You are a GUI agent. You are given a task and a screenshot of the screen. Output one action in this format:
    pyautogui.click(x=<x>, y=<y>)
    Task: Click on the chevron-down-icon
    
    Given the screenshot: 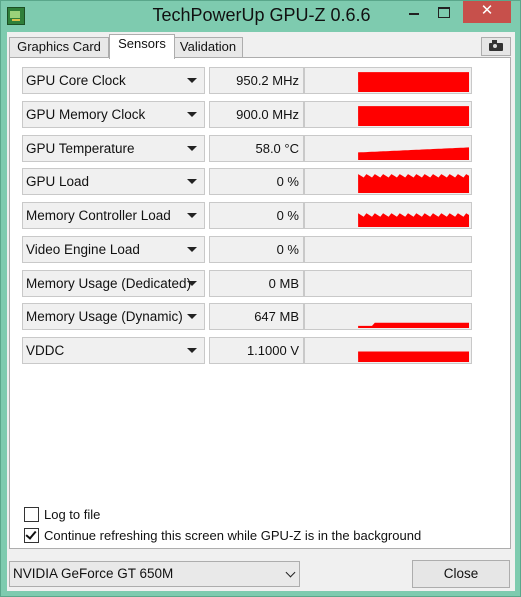 What is the action you would take?
    pyautogui.click(x=290, y=572)
    